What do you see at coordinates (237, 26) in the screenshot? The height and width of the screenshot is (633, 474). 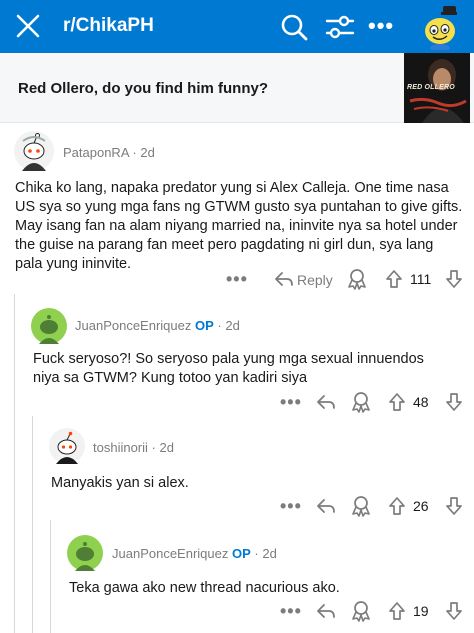 I see `app-header: r/ChikaPH •••` at bounding box center [237, 26].